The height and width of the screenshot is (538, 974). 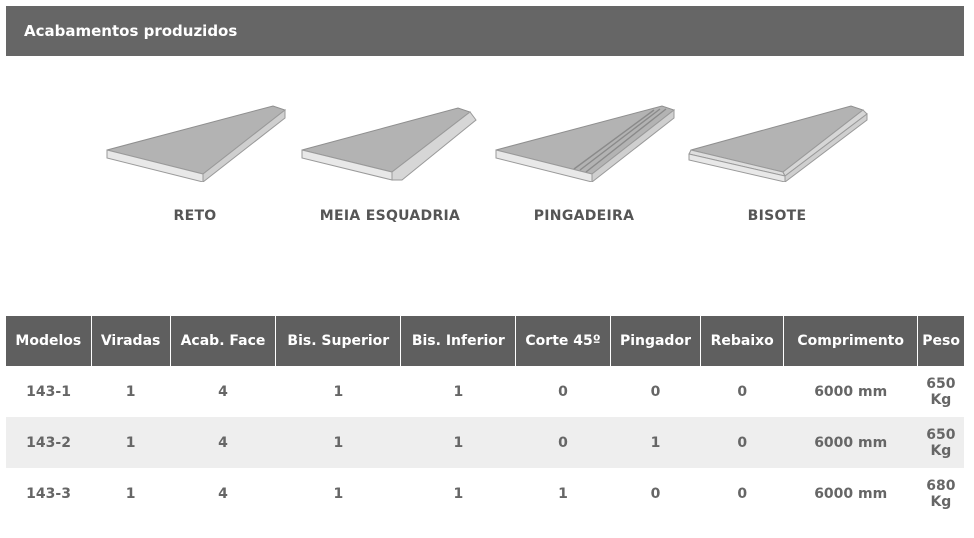 What do you see at coordinates (389, 144) in the screenshot?
I see `mitered-edge-slab-icon` at bounding box center [389, 144].